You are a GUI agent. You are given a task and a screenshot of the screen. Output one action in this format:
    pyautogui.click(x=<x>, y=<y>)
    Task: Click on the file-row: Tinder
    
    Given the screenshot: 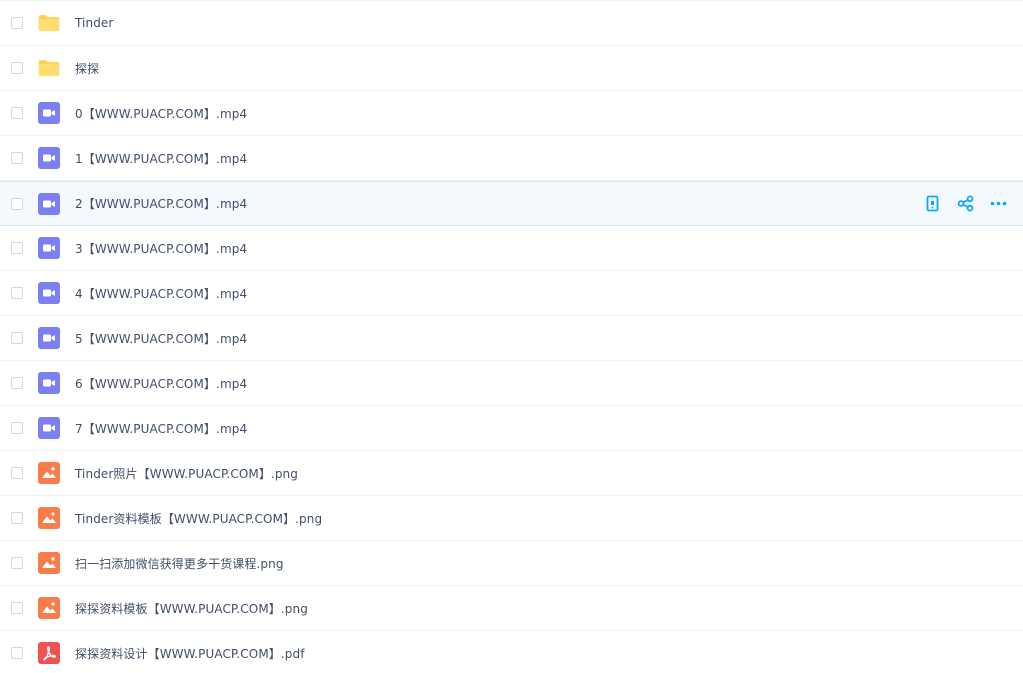 What is the action you would take?
    pyautogui.click(x=511, y=23)
    